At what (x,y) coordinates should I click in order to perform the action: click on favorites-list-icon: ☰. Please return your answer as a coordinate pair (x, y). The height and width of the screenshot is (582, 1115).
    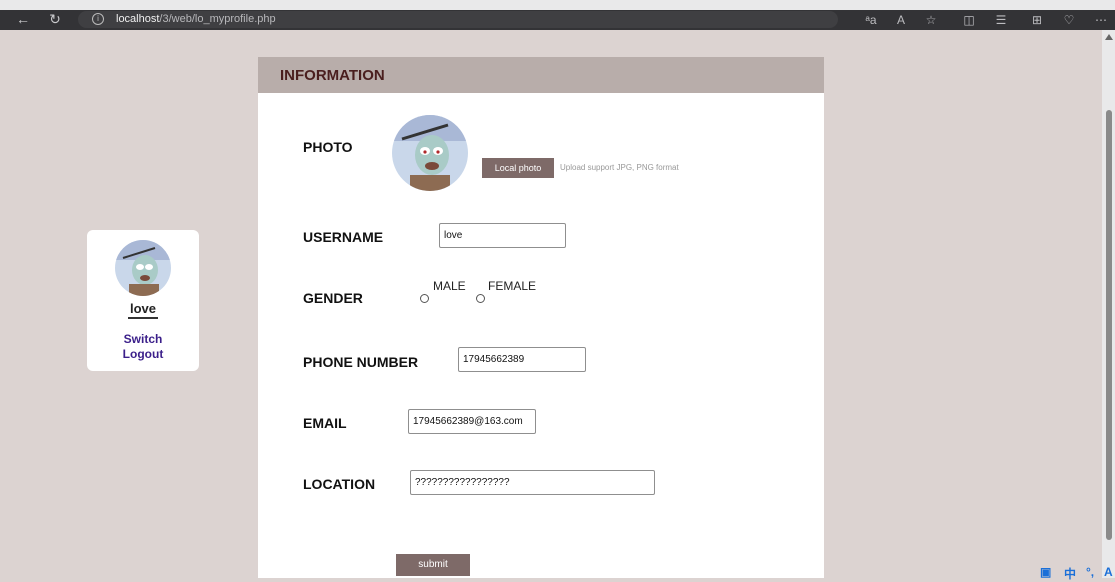
    Looking at the image, I should click on (1001, 20).